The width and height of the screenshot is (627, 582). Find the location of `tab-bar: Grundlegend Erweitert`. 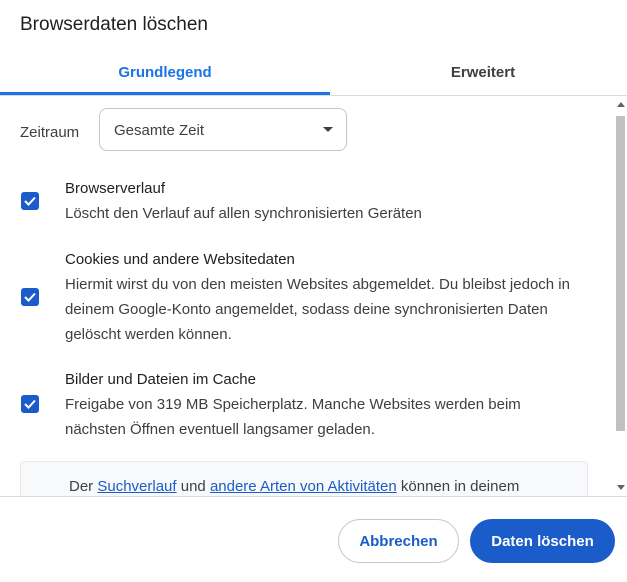

tab-bar: Grundlegend Erweitert is located at coordinates (313, 74).